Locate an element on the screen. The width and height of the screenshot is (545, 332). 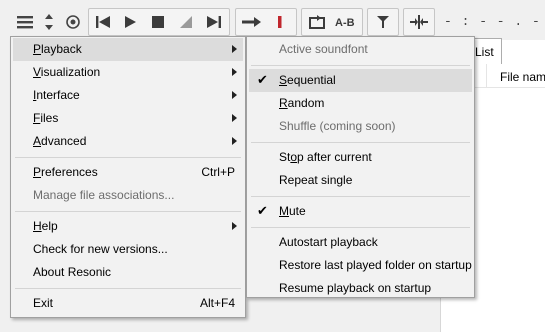
menu-item-label: Random is located at coordinates (302, 103).